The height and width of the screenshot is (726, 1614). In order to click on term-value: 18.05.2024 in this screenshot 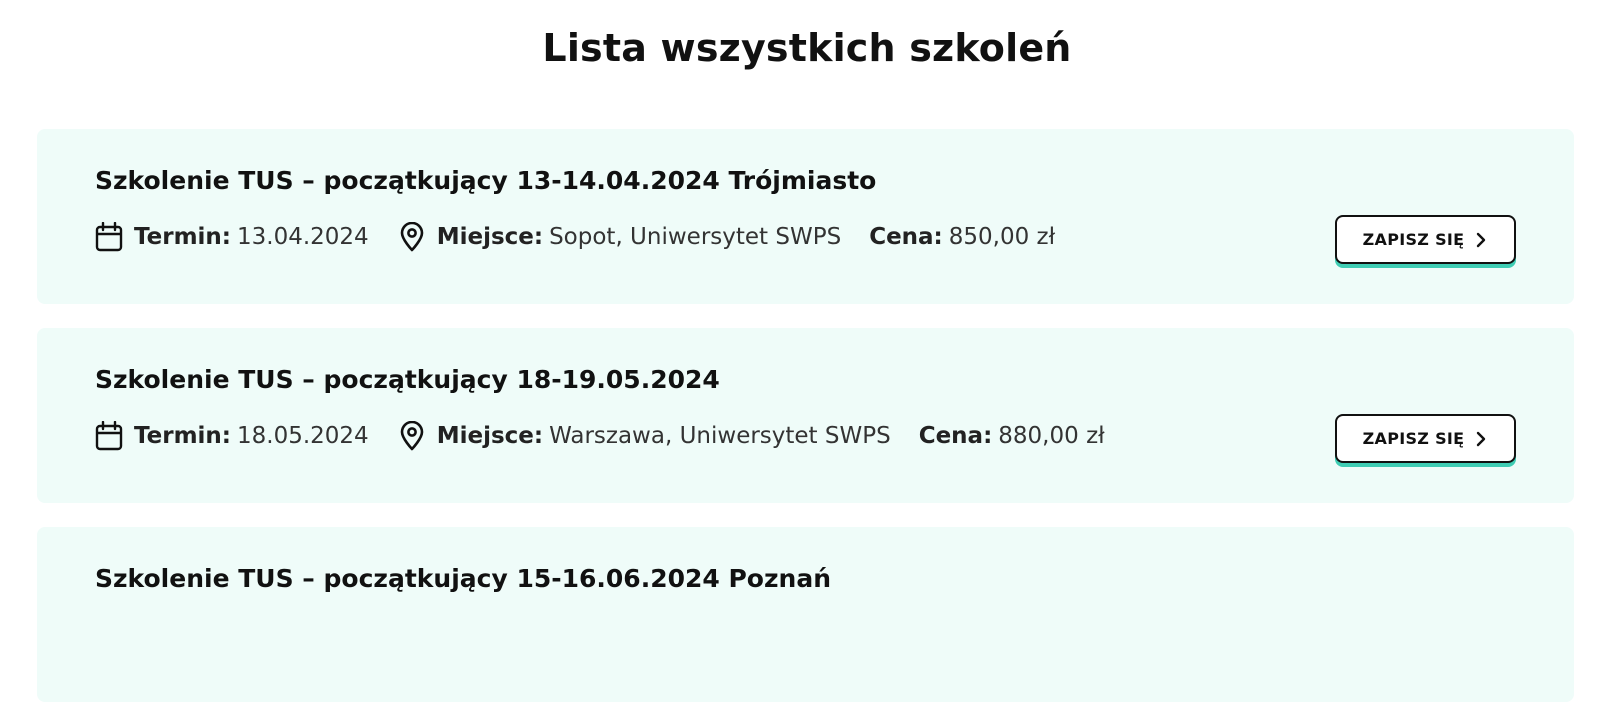, I will do `click(303, 436)`.